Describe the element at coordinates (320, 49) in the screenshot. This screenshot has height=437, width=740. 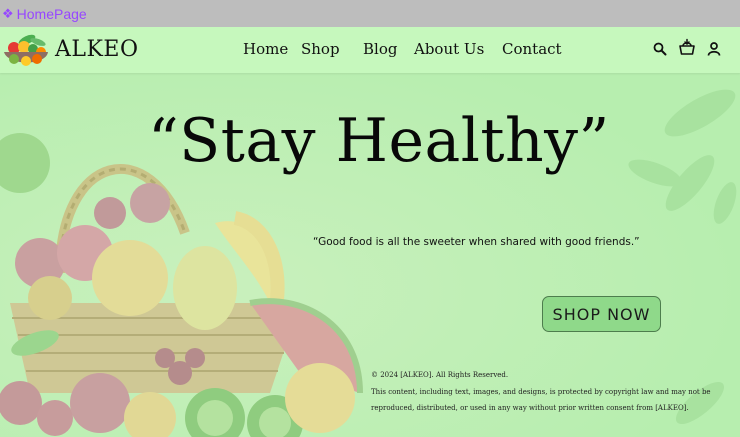
I see `nav-shop: Shop` at that location.